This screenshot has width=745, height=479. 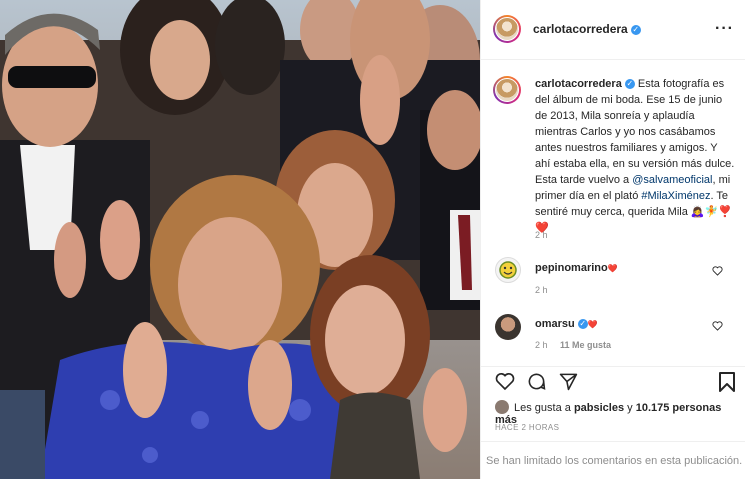 What do you see at coordinates (536, 381) in the screenshot?
I see `comment-bubble-icon` at bounding box center [536, 381].